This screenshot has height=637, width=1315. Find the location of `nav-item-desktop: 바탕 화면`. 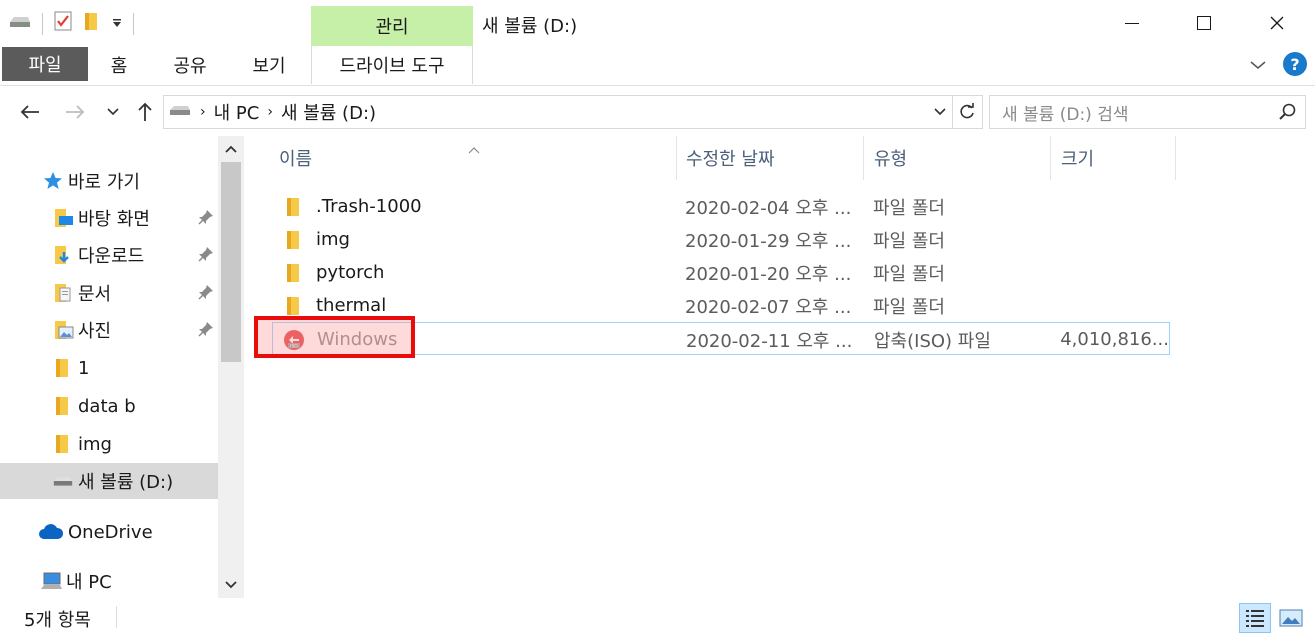

nav-item-desktop: 바탕 화면 is located at coordinates (109, 218).